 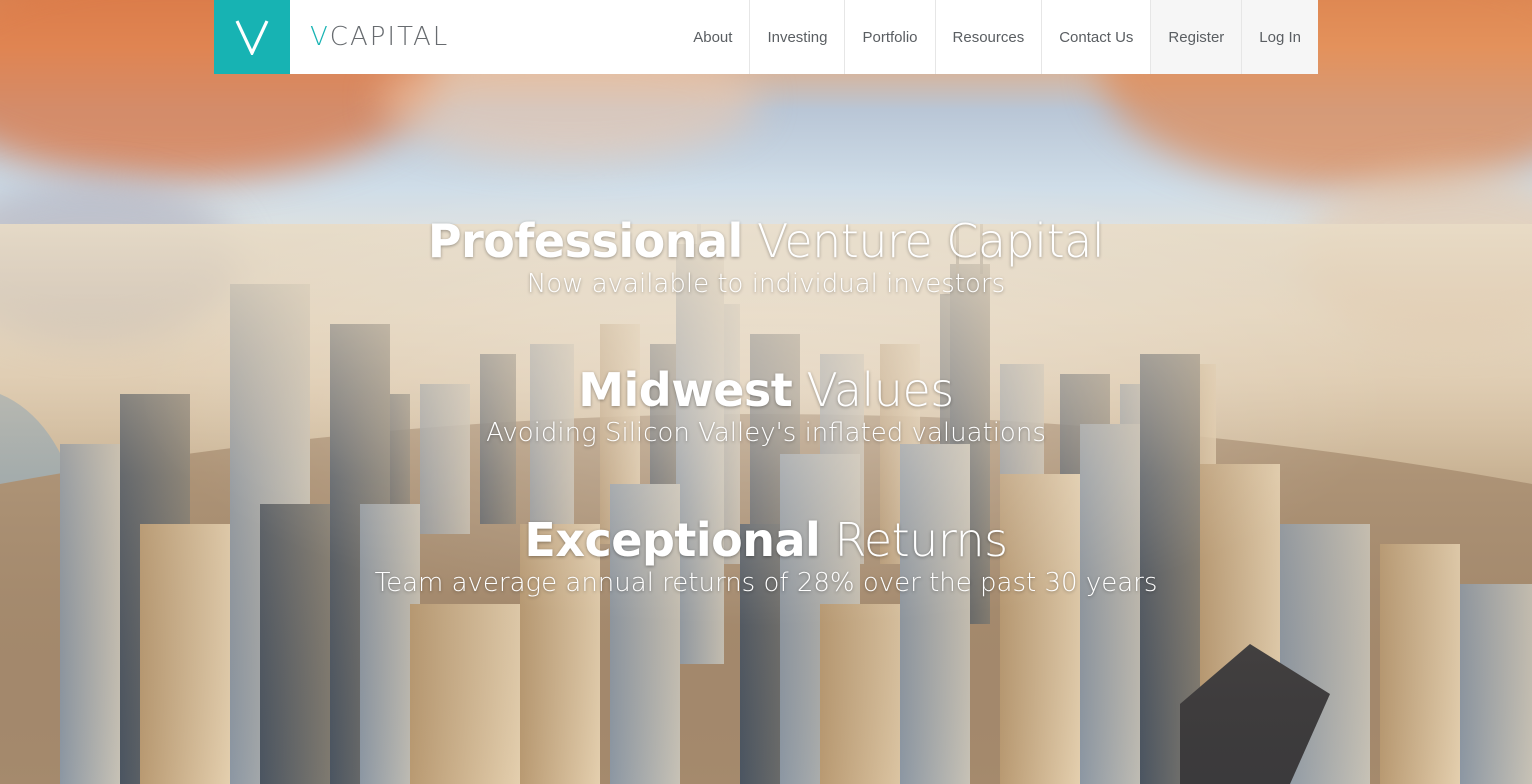 I want to click on headline-bold: Exceptional, so click(x=672, y=540).